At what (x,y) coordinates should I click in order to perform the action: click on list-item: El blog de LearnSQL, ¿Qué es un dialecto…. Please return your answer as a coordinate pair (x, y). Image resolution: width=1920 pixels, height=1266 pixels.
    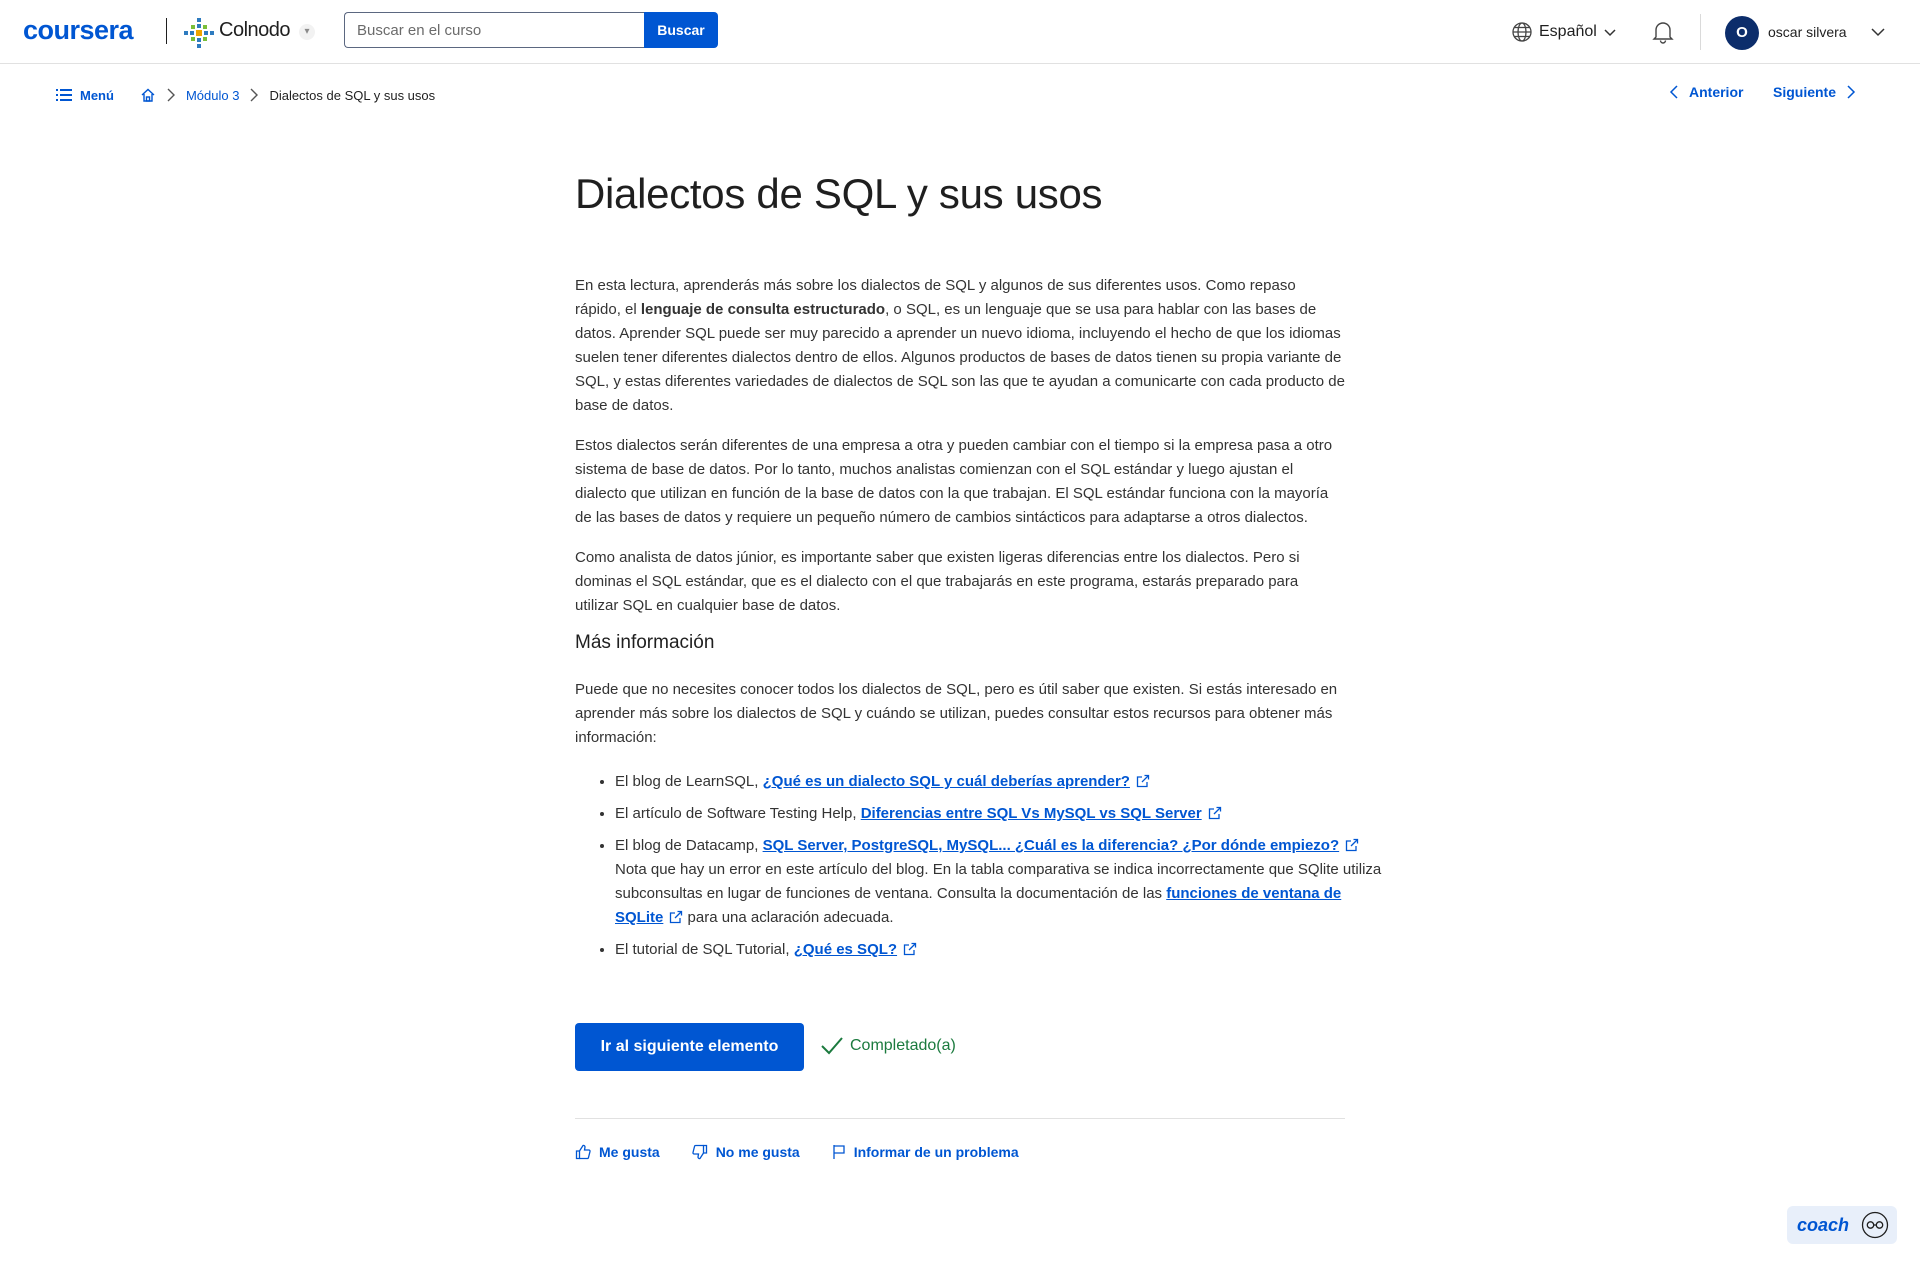
    Looking at the image, I should click on (1000, 782).